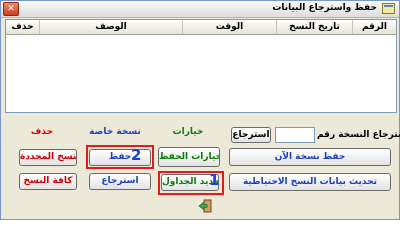 The image size is (400, 240). Describe the element at coordinates (200, 9) in the screenshot. I see `title-bar: ✕ حفظ واسترجاع البيانات` at that location.